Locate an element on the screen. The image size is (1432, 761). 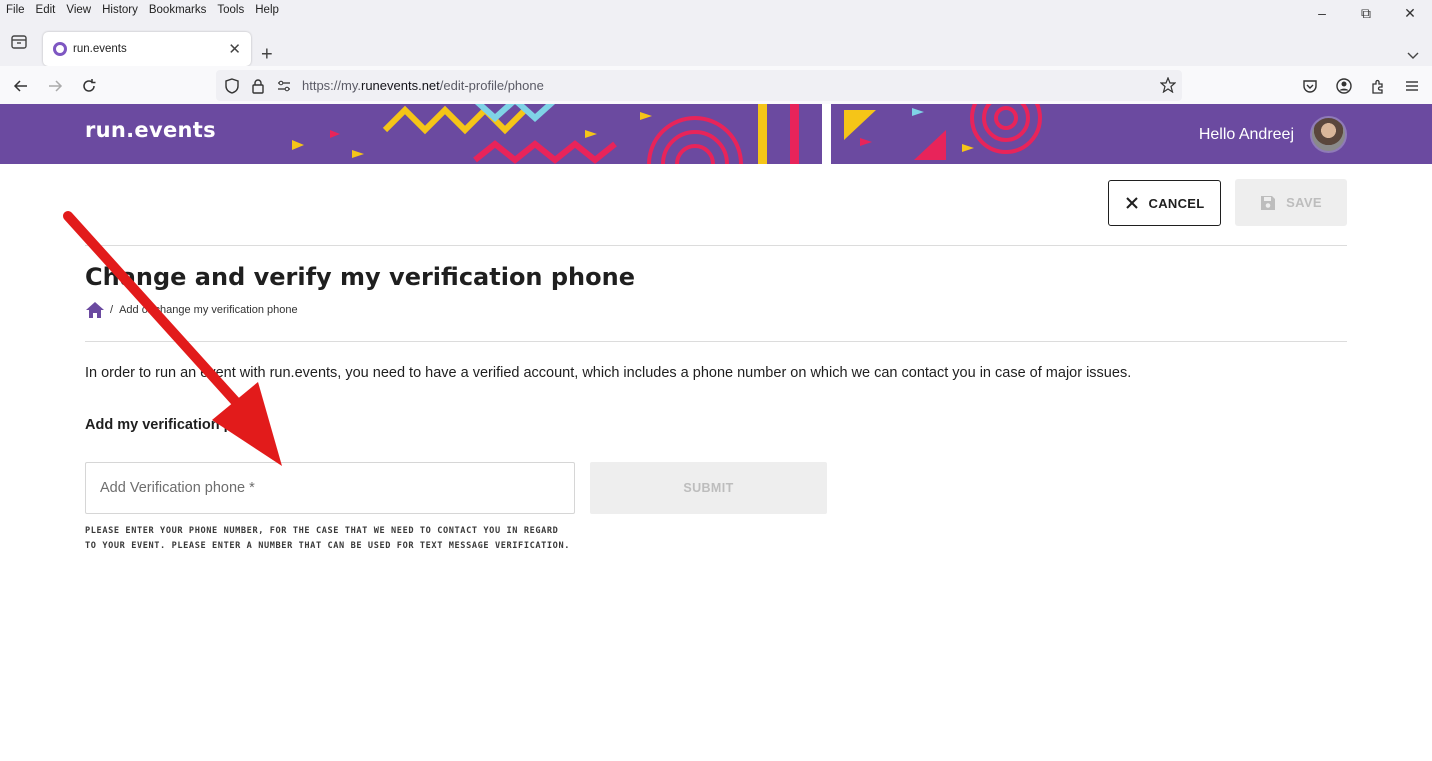
breadcrumb: / Add or change my verification phone is located at coordinates (192, 310).